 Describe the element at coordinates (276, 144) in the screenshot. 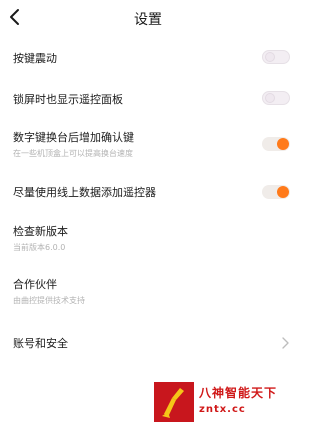

I see `digit-confirm-toggle` at that location.